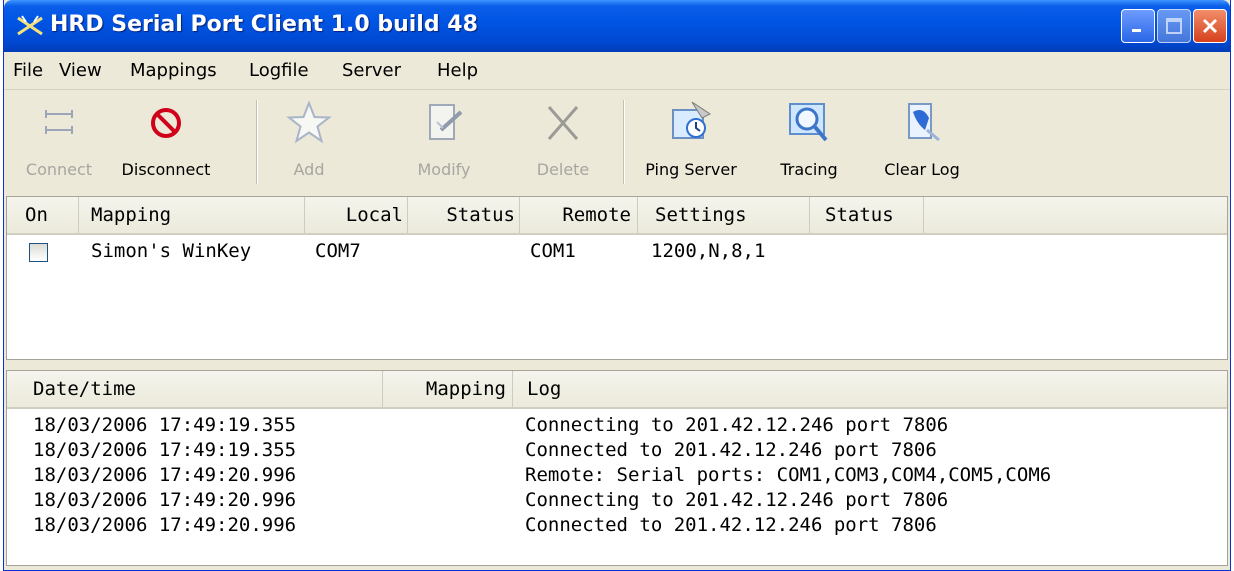 Image resolution: width=1234 pixels, height=571 pixels. Describe the element at coordinates (563, 142) in the screenshot. I see `delete-button: Delete` at that location.